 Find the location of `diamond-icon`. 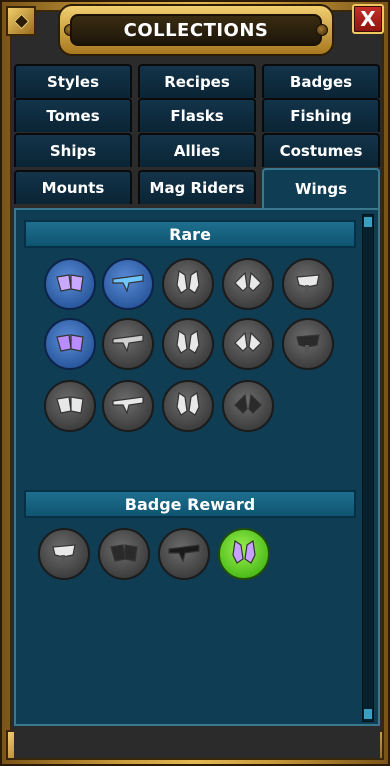

diamond-icon is located at coordinates (21, 21).